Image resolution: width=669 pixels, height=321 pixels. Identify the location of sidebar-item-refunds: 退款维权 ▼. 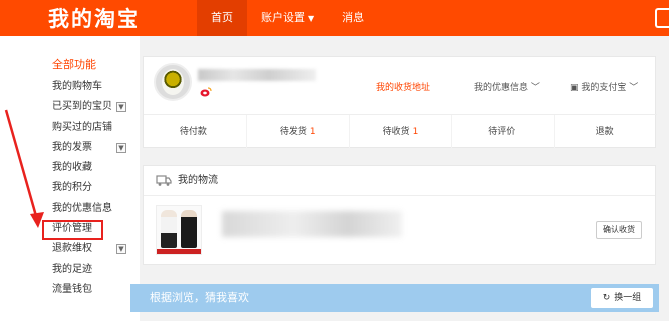
(92, 249).